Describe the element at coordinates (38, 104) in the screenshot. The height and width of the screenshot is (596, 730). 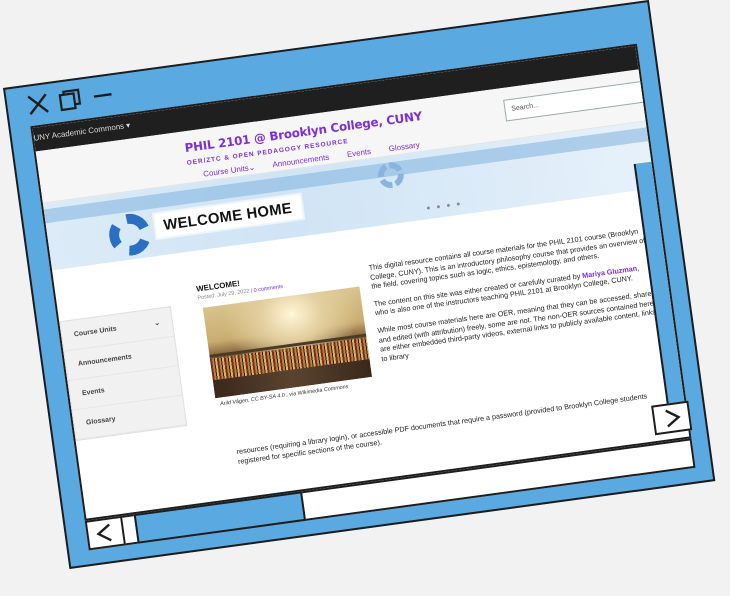
I see `close-icon` at that location.